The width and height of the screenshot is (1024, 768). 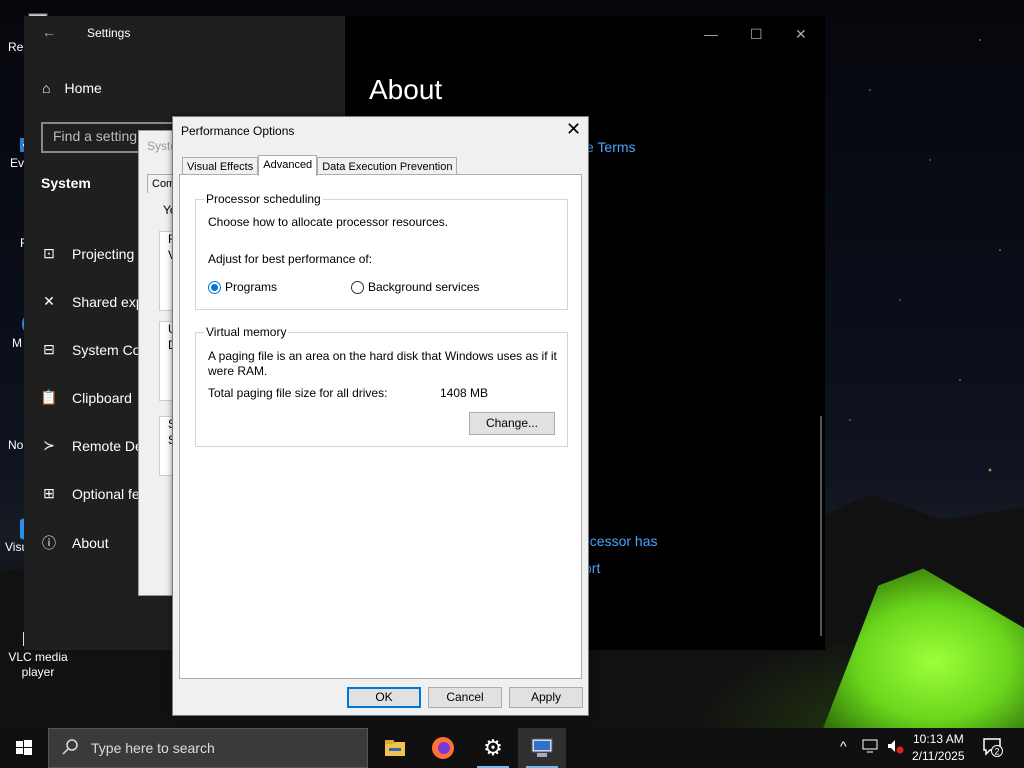 What do you see at coordinates (49, 493) in the screenshot?
I see `optional-features-icon: ⊞` at bounding box center [49, 493].